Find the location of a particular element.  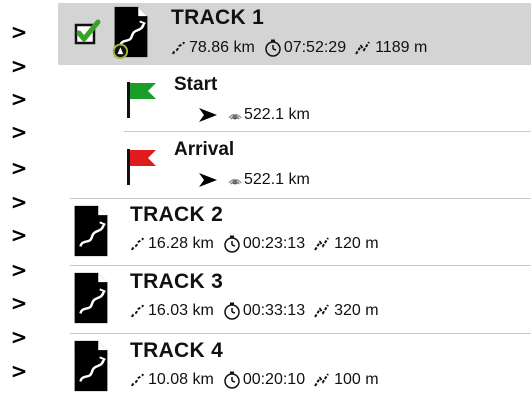

track-elevation: 1189 m is located at coordinates (401, 47).